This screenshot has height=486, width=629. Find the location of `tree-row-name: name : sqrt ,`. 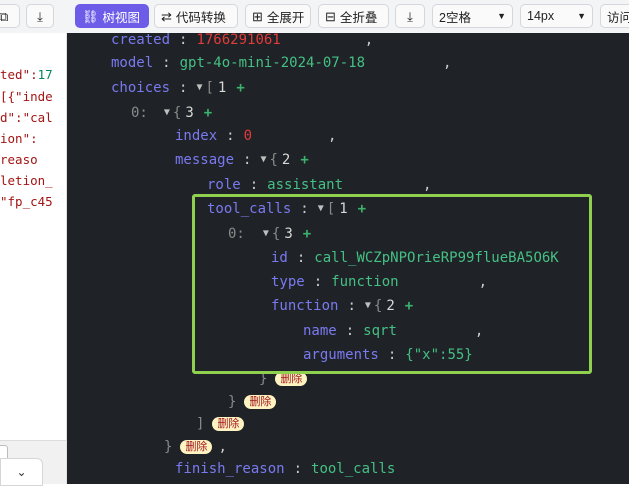

tree-row-name: name : sqrt , is located at coordinates (393, 331).